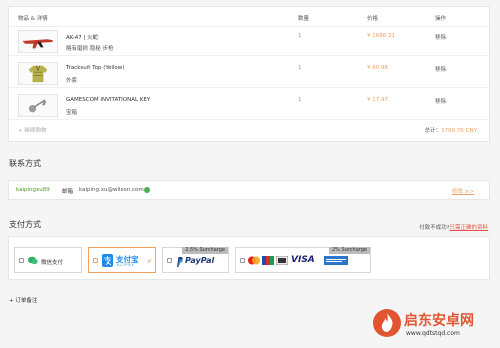 This screenshot has height=348, width=500. Describe the element at coordinates (268, 260) in the screenshot. I see `jcb-icon` at that location.